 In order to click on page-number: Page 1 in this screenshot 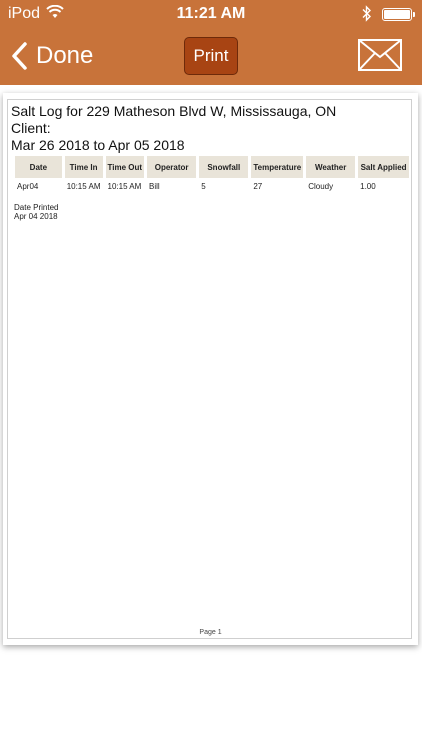, I will do `click(210, 632)`.